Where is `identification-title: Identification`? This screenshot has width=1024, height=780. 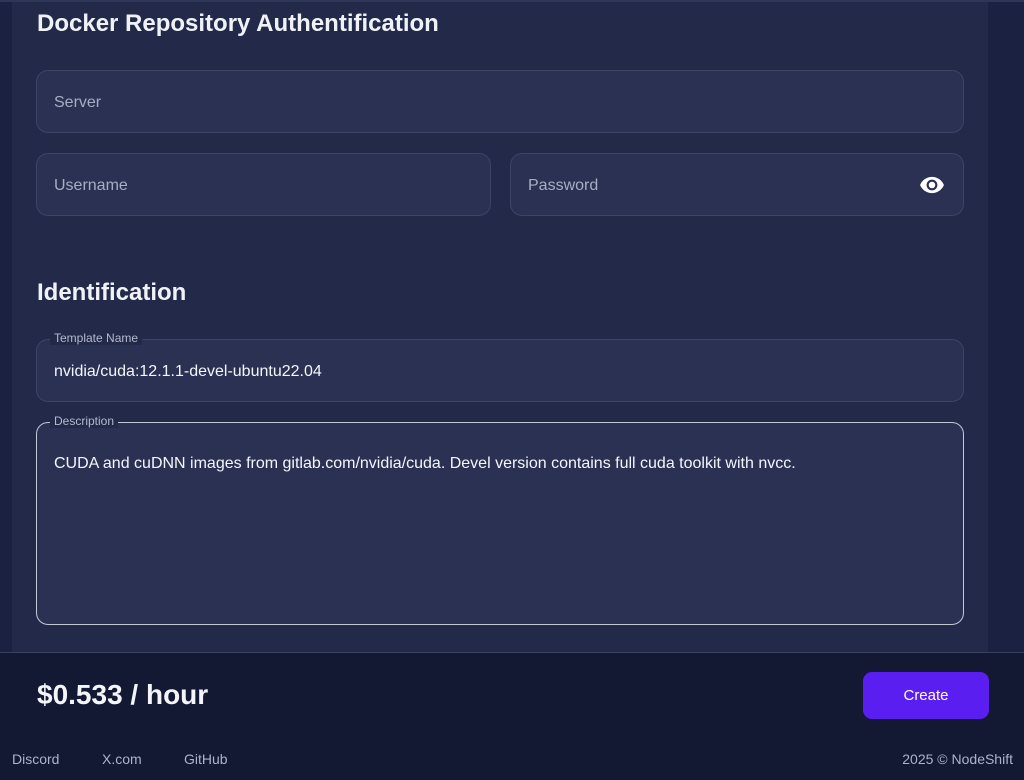
identification-title: Identification is located at coordinates (112, 292).